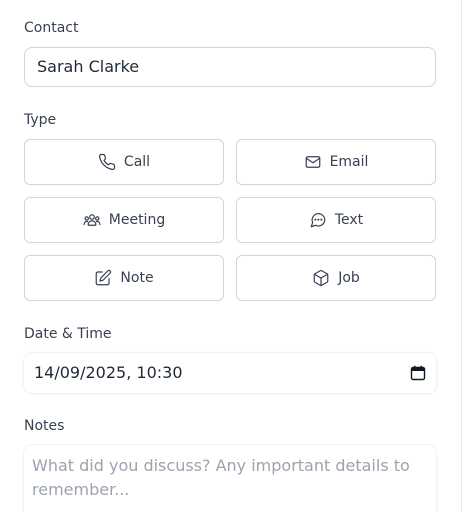  Describe the element at coordinates (44, 426) in the screenshot. I see `notes-label: Notes` at that location.